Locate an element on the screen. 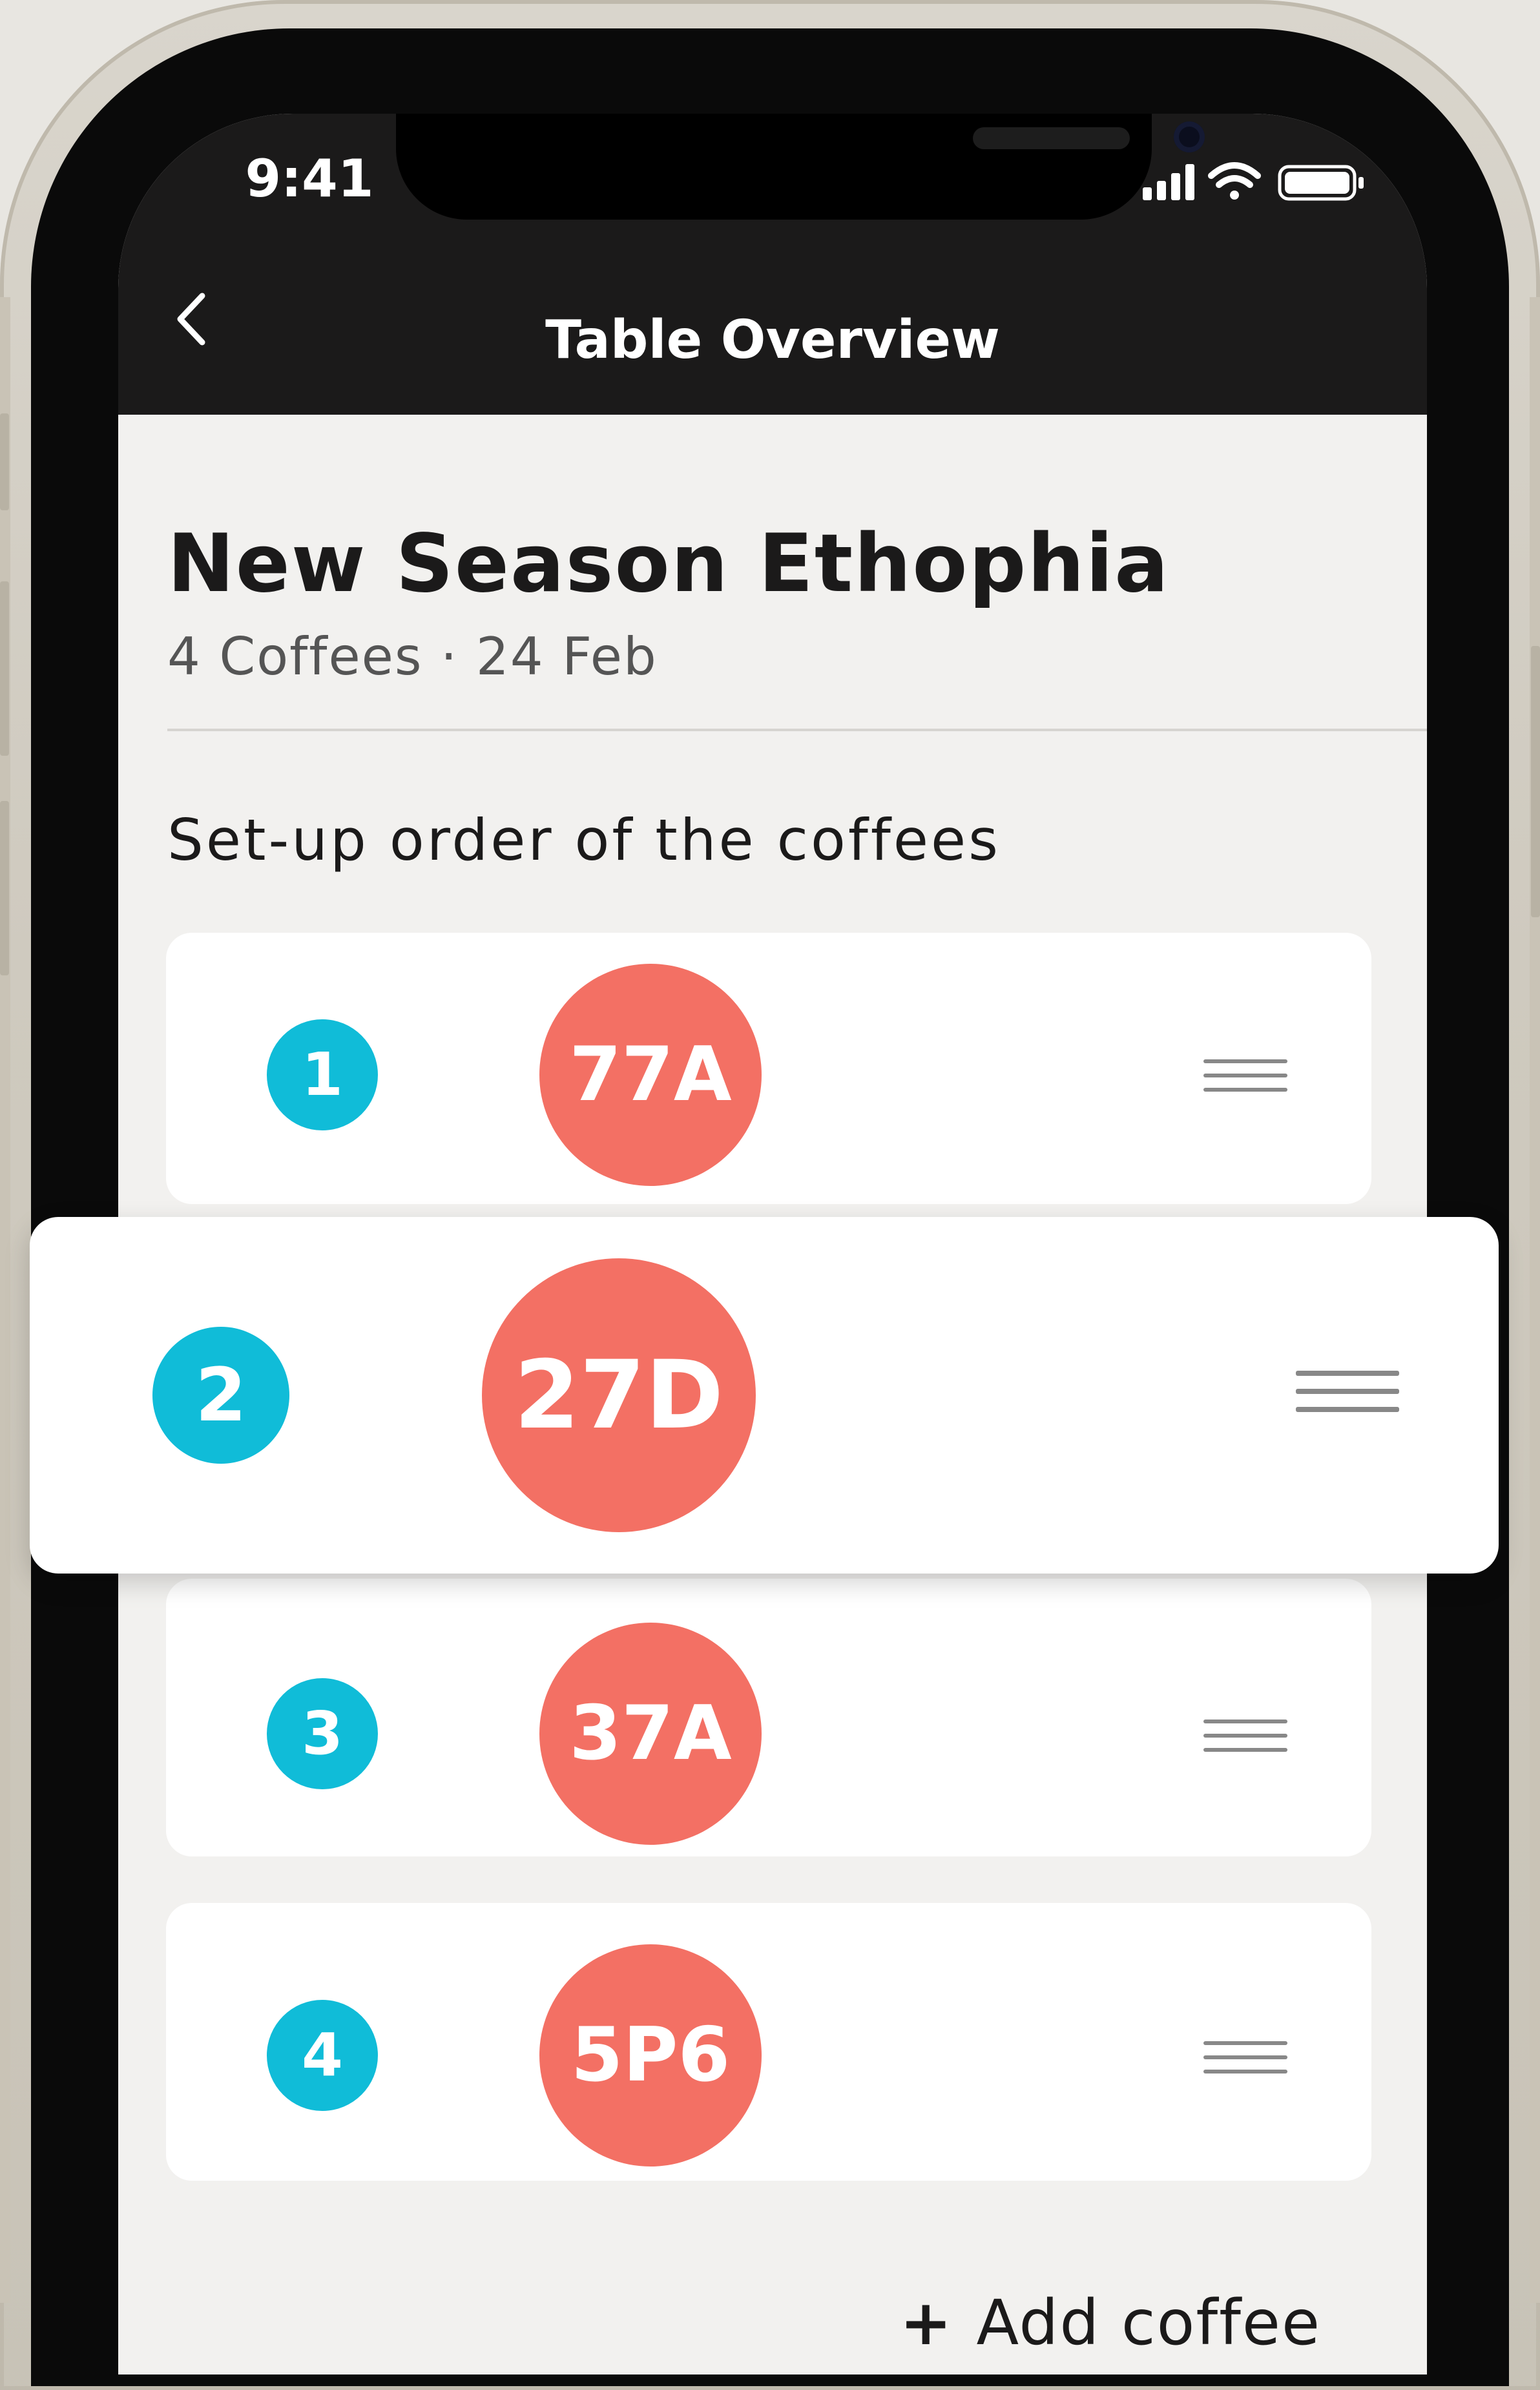 This screenshot has width=1540, height=2390. divider is located at coordinates (797, 730).